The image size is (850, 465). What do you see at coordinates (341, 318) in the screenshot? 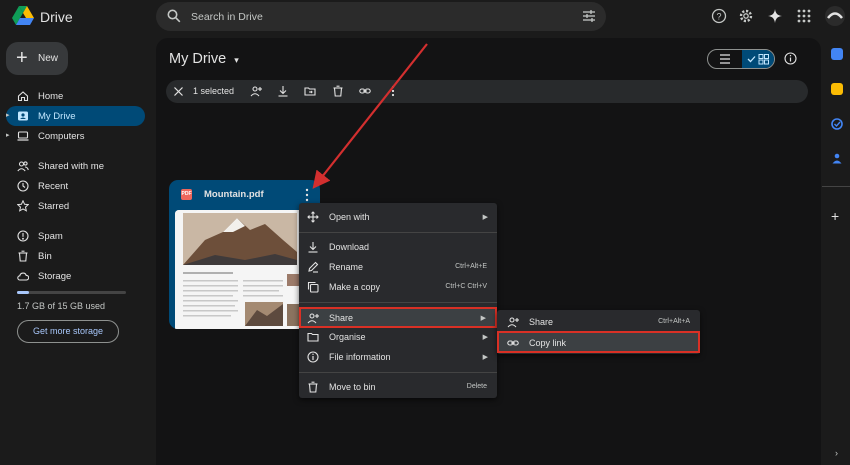
I see `menu-item-label: Share` at bounding box center [341, 318].